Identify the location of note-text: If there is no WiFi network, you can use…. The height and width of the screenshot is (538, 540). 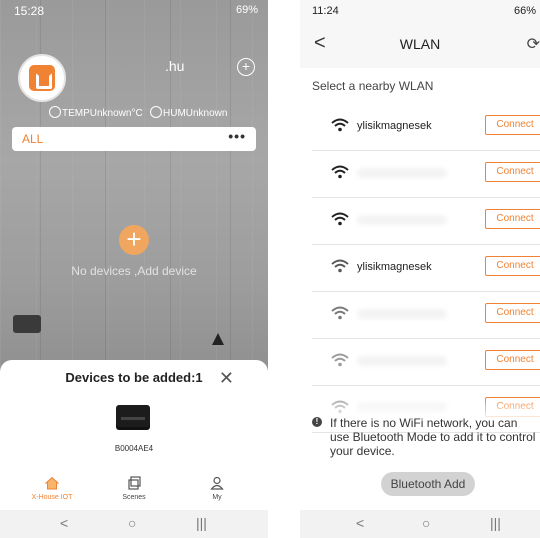
(433, 437).